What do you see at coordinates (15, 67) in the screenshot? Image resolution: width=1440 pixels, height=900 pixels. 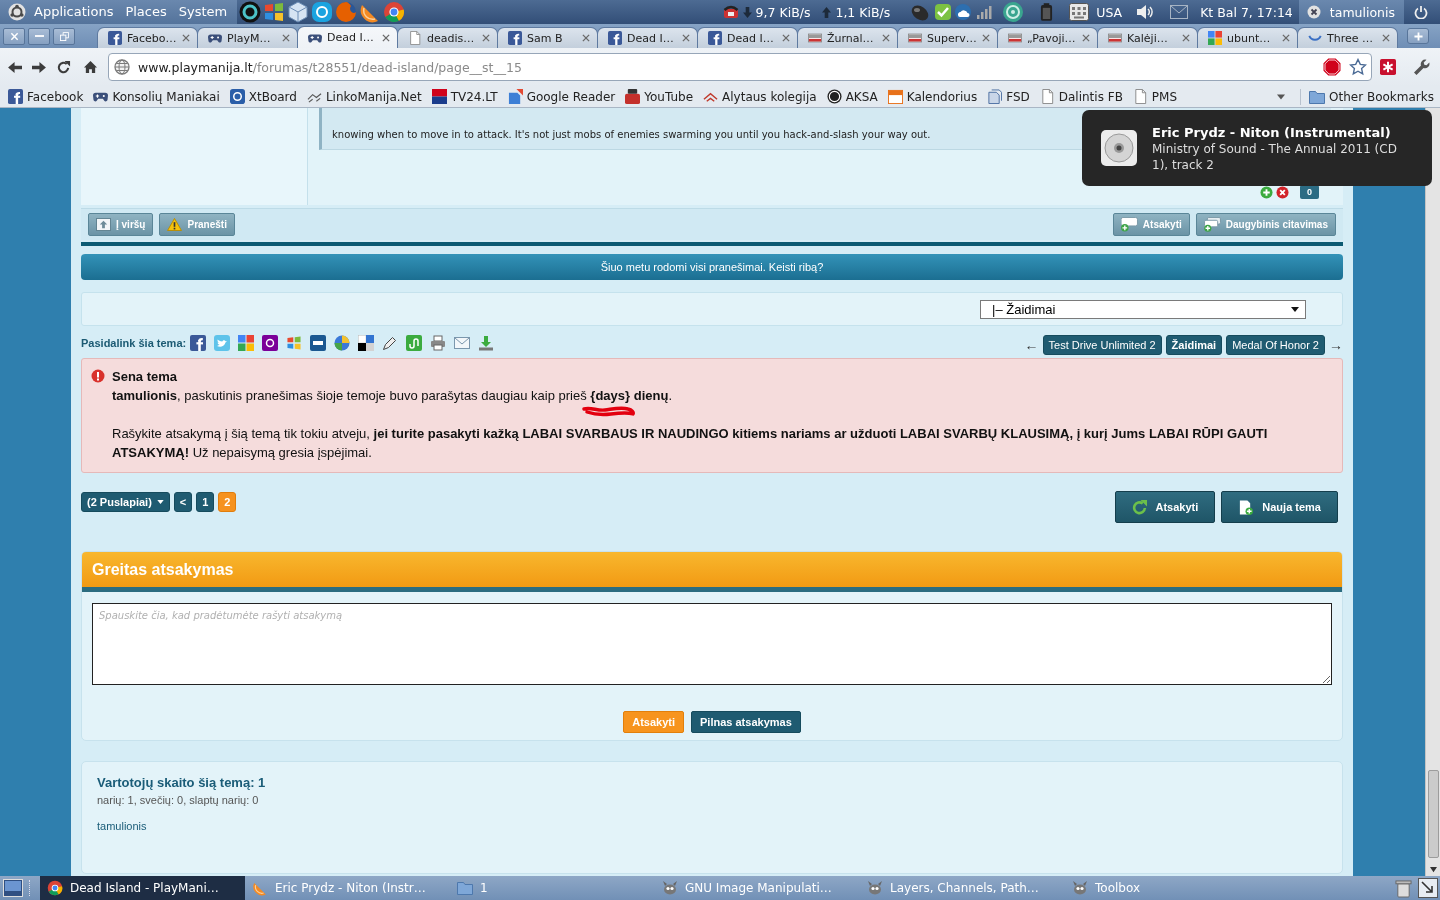 I see `back-icon` at bounding box center [15, 67].